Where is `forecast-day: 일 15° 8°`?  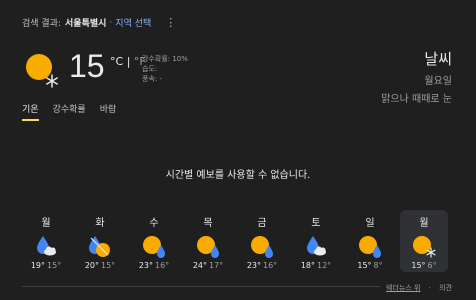
forecast-day: 일 15° 8° is located at coordinates (370, 241).